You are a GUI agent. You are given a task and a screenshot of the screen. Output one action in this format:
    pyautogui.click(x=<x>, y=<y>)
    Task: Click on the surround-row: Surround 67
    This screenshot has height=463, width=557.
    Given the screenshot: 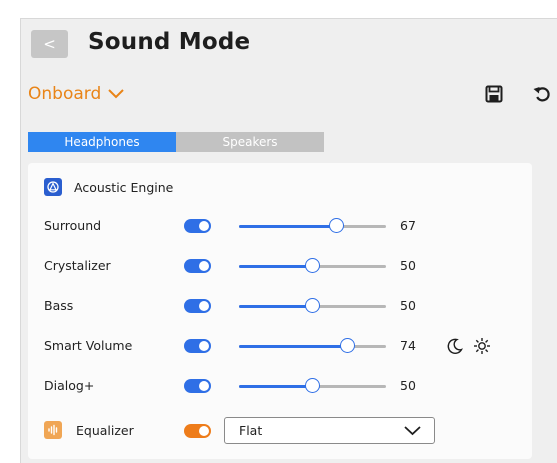 What is the action you would take?
    pyautogui.click(x=280, y=226)
    